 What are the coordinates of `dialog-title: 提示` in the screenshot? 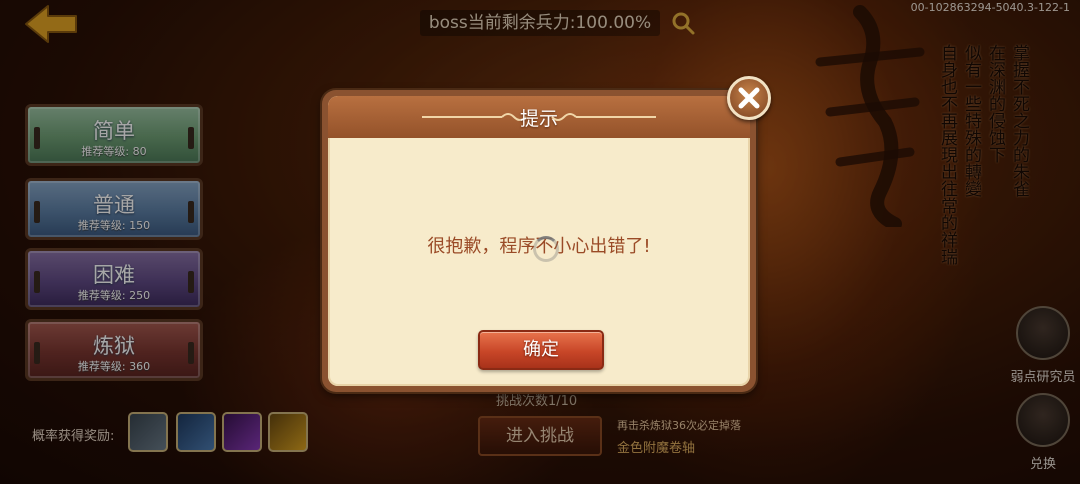 It's located at (538, 119).